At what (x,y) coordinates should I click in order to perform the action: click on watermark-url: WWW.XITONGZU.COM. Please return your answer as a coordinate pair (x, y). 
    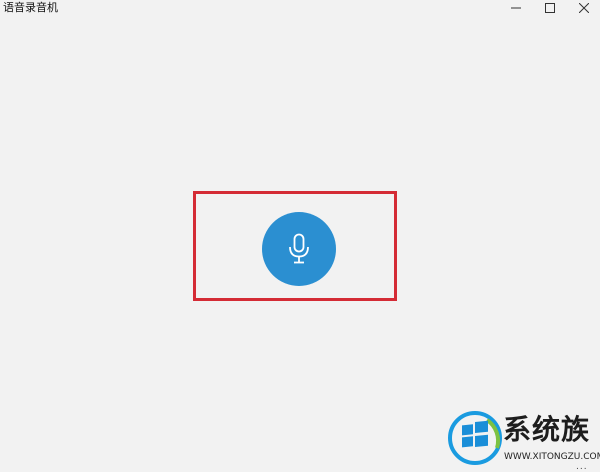
    Looking at the image, I should click on (552, 457).